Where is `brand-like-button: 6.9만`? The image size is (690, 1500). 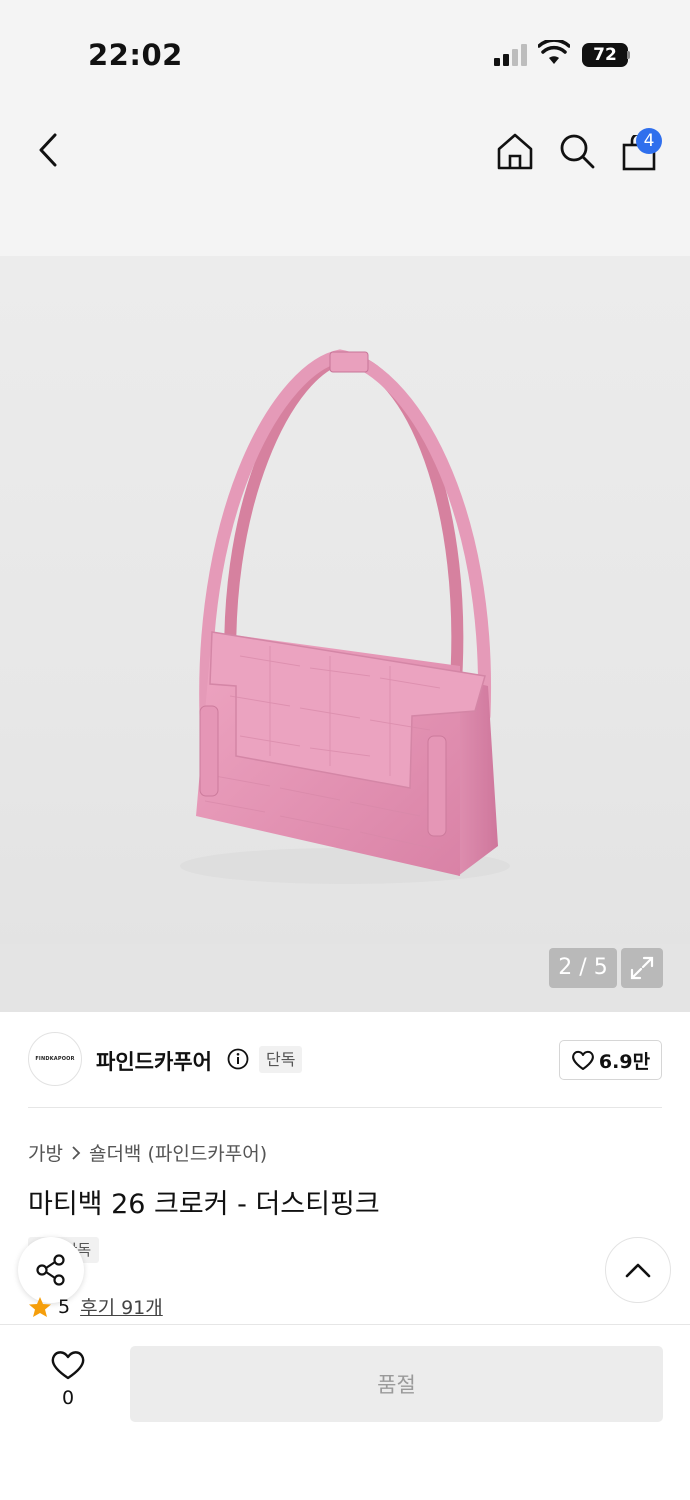
brand-like-button: 6.9만 is located at coordinates (610, 1060).